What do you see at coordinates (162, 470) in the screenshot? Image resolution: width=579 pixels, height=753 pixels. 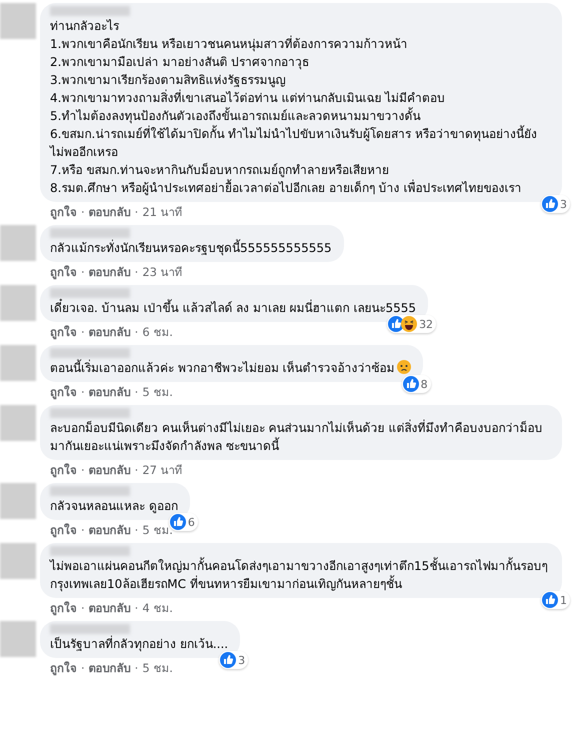 I see `timestamp: 27 นาที` at bounding box center [162, 470].